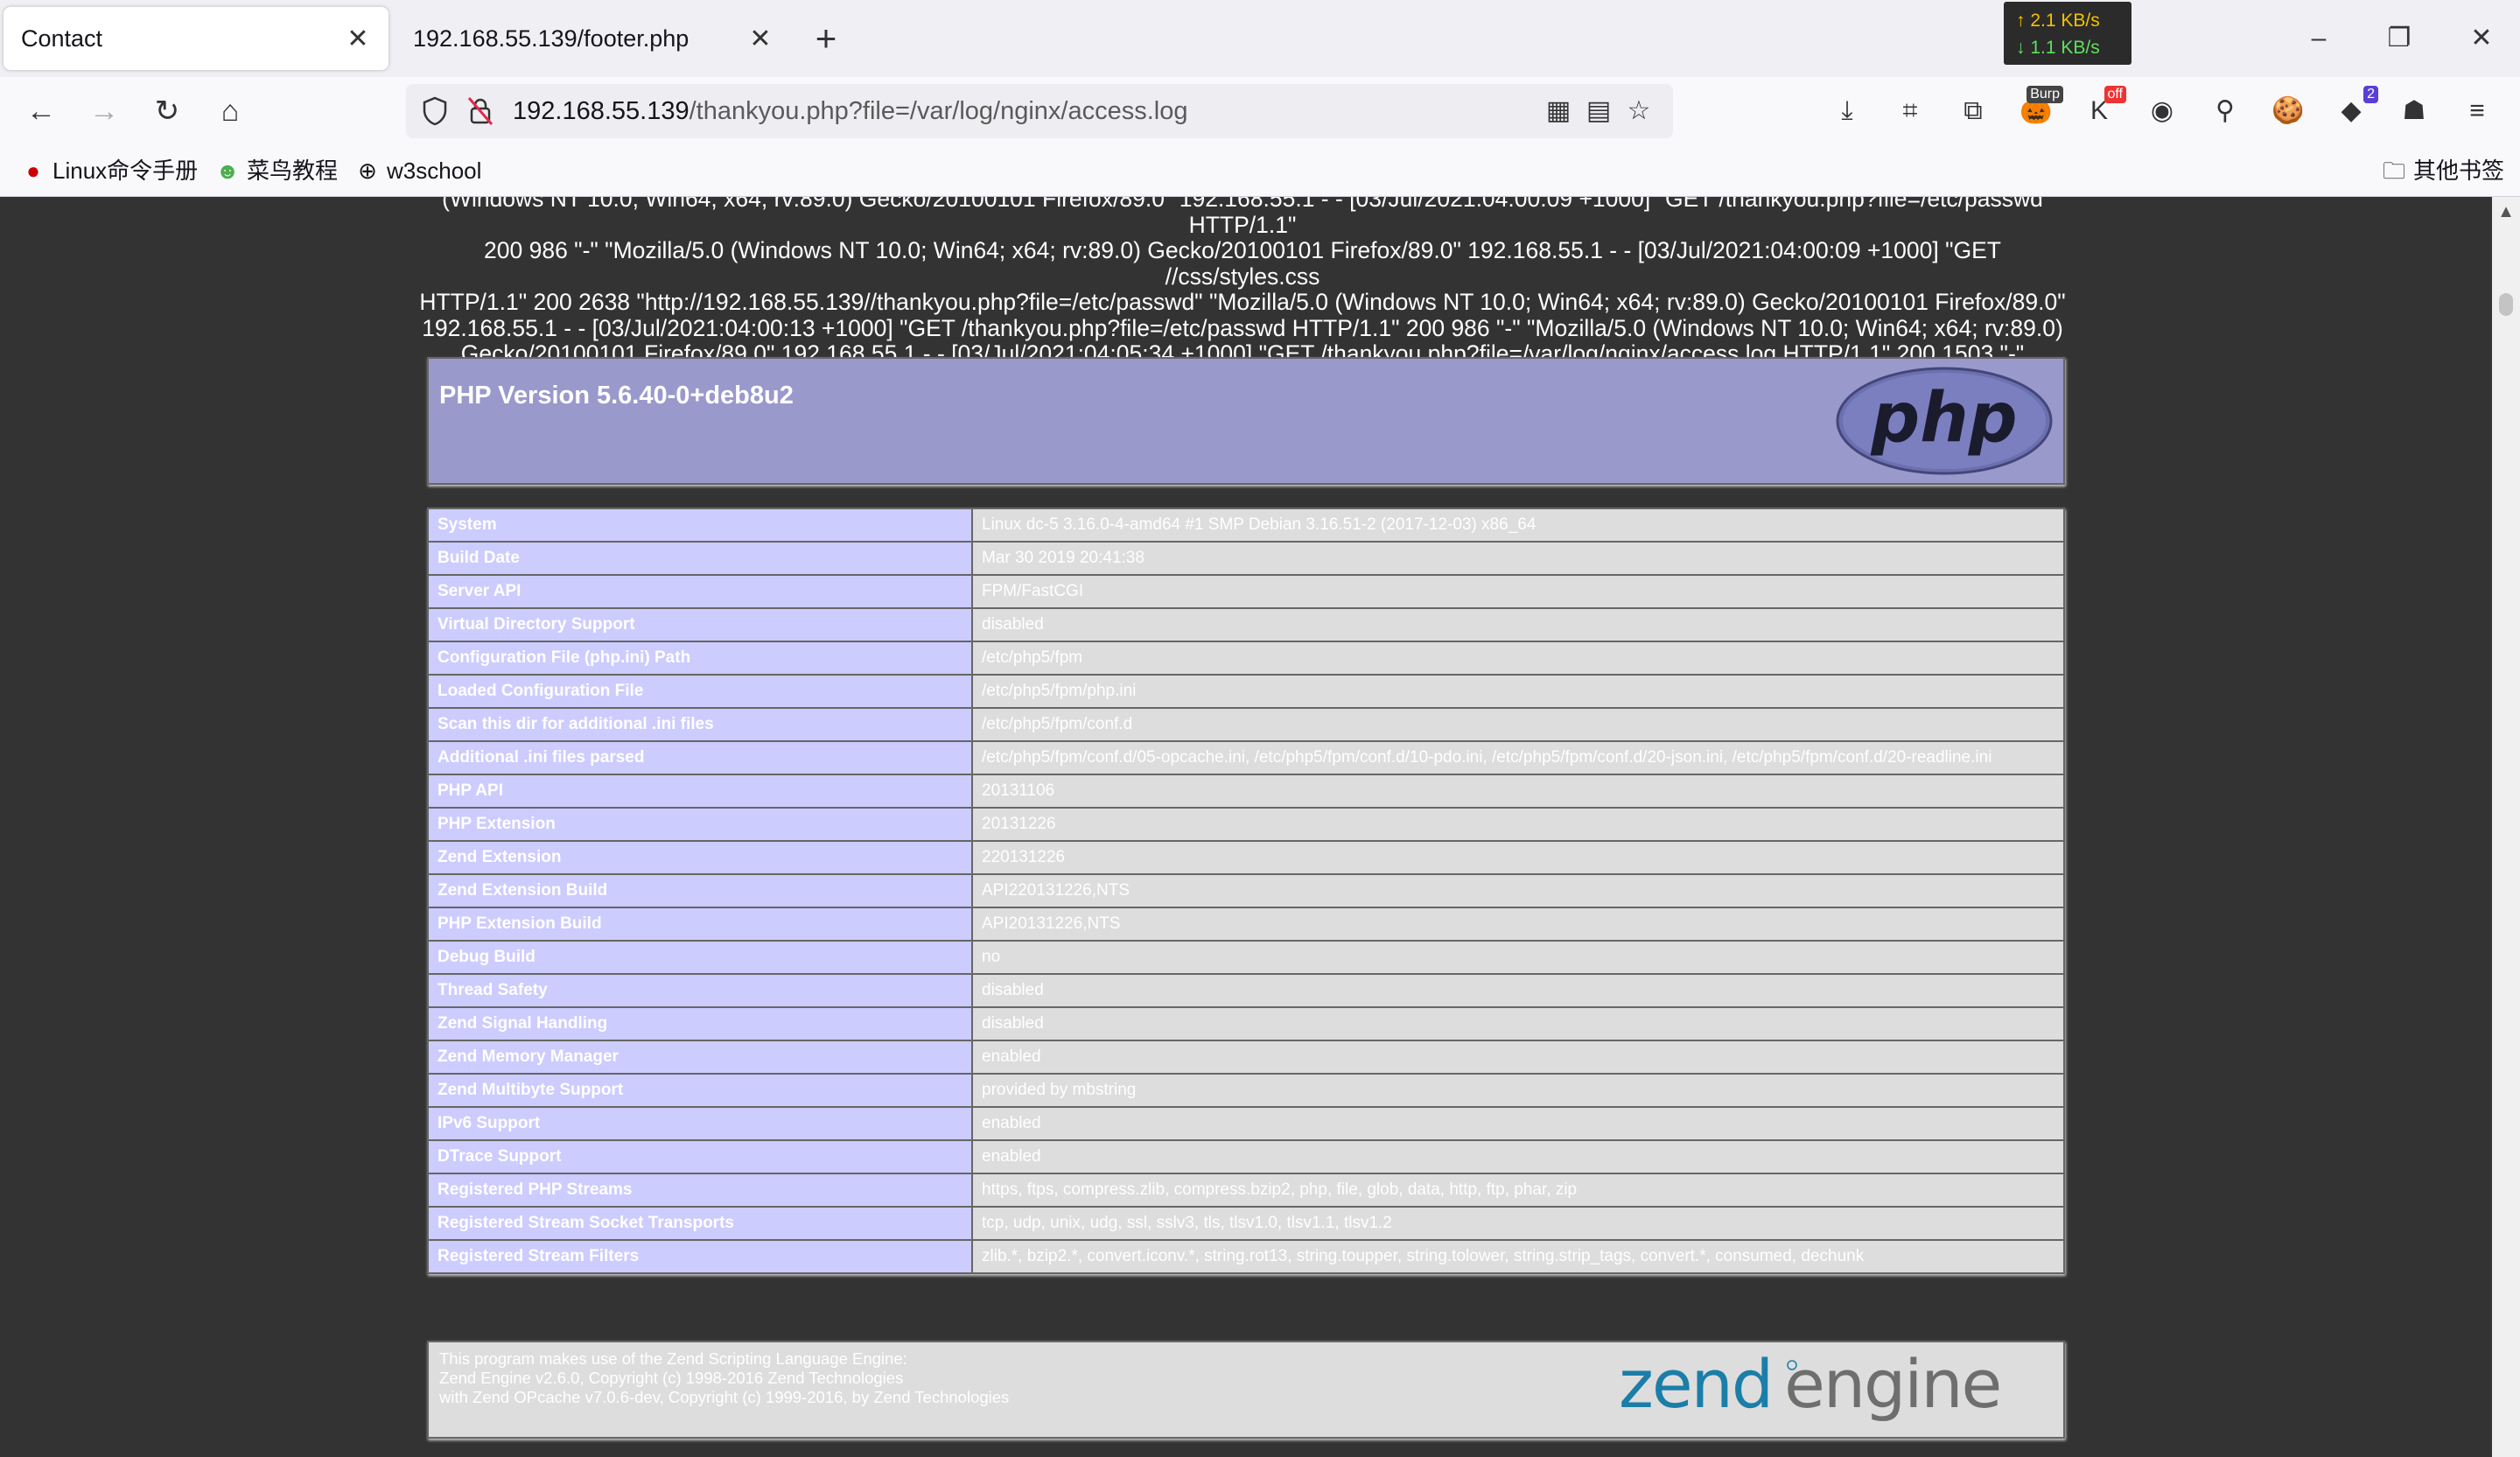 This screenshot has width=2520, height=1457. What do you see at coordinates (1518, 558) in the screenshot?
I see `info-value-cell: Mar 30 2019 20:41:38` at bounding box center [1518, 558].